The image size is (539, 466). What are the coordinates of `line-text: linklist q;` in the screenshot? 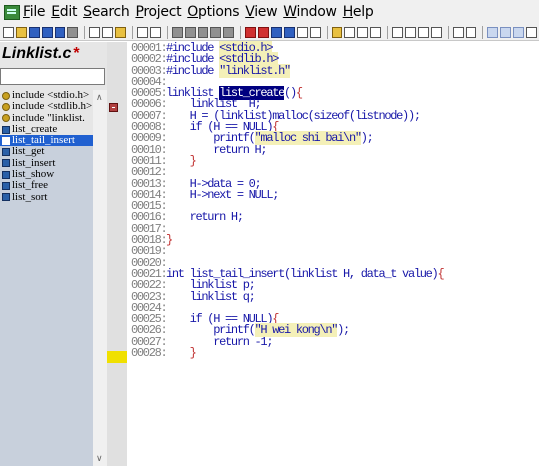 It's located at (211, 296).